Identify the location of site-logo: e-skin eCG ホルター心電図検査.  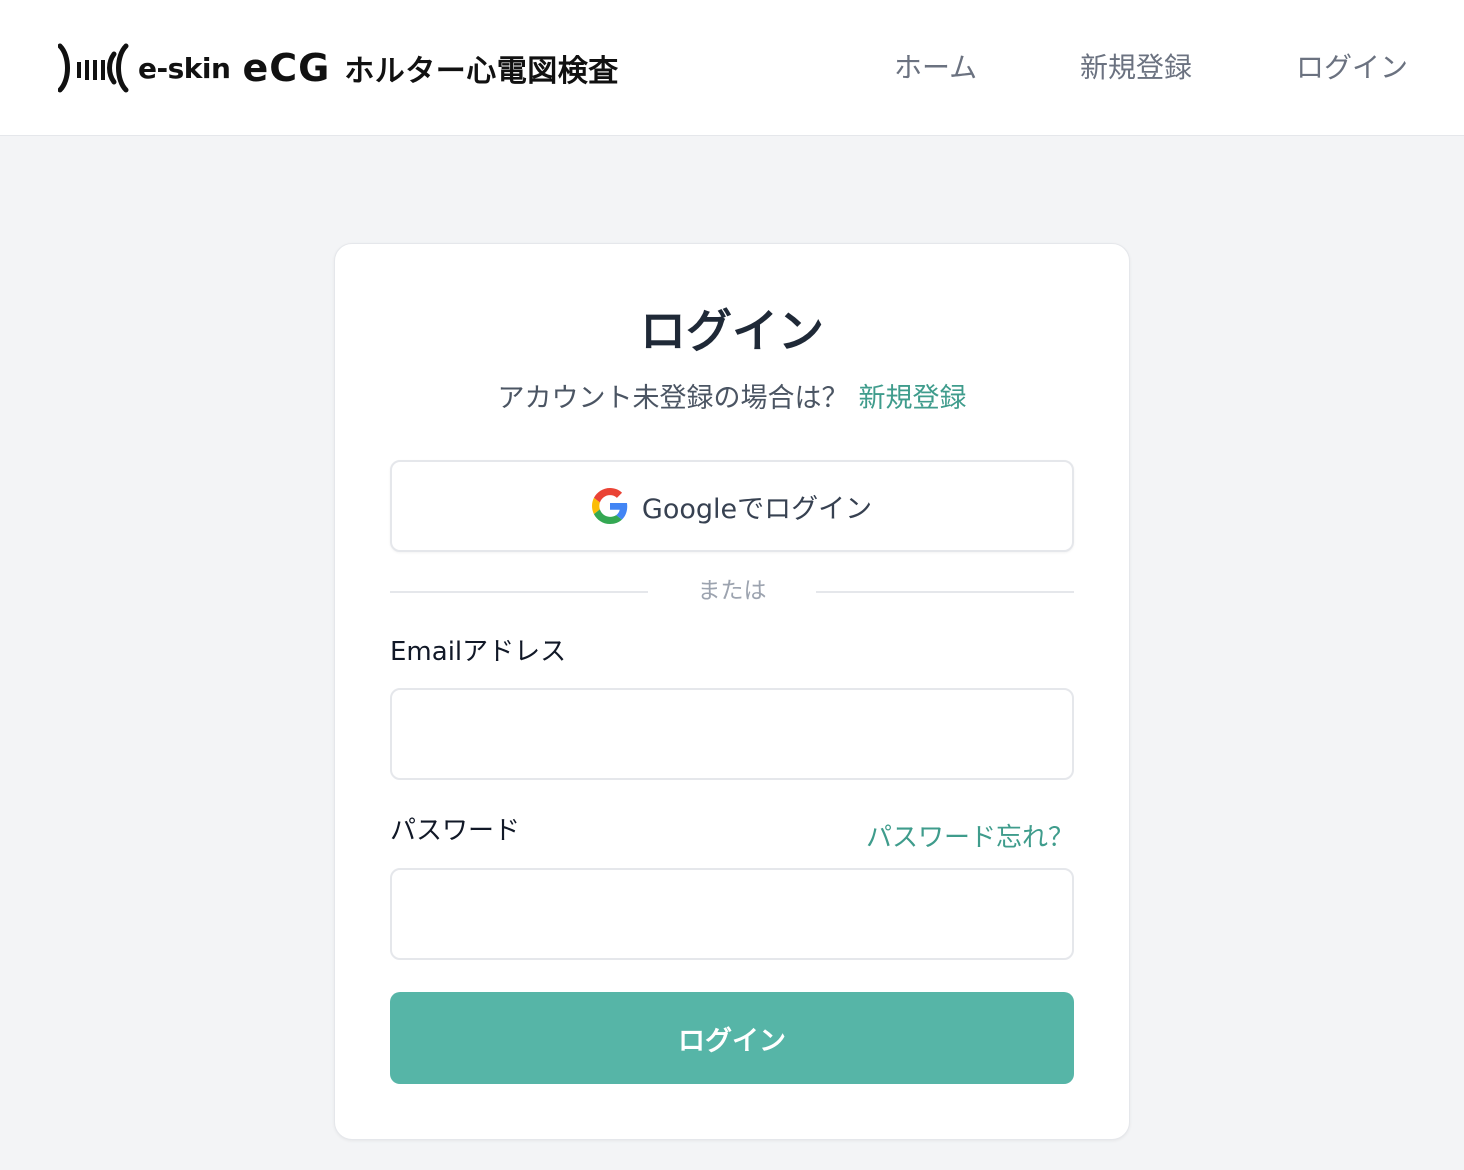
(338, 68).